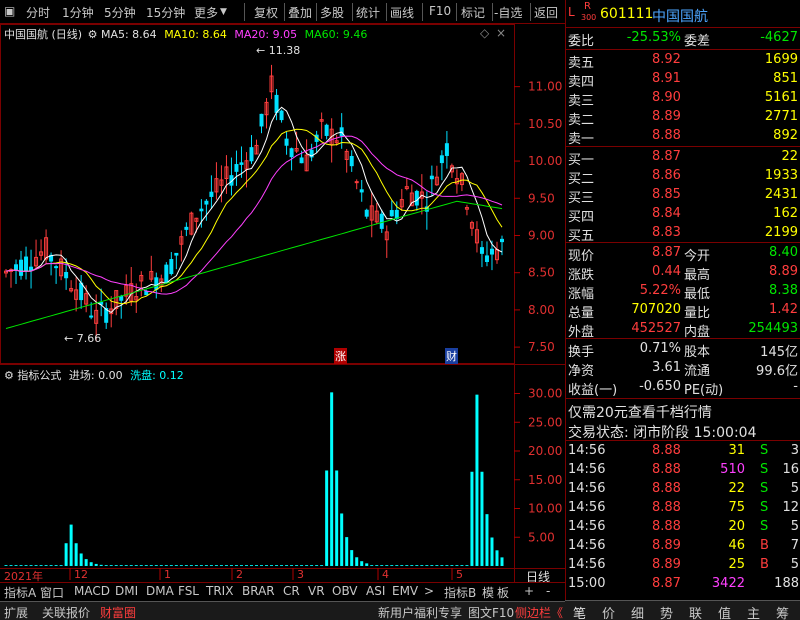  I want to click on price-tick-label: 10.00, so click(545, 161).